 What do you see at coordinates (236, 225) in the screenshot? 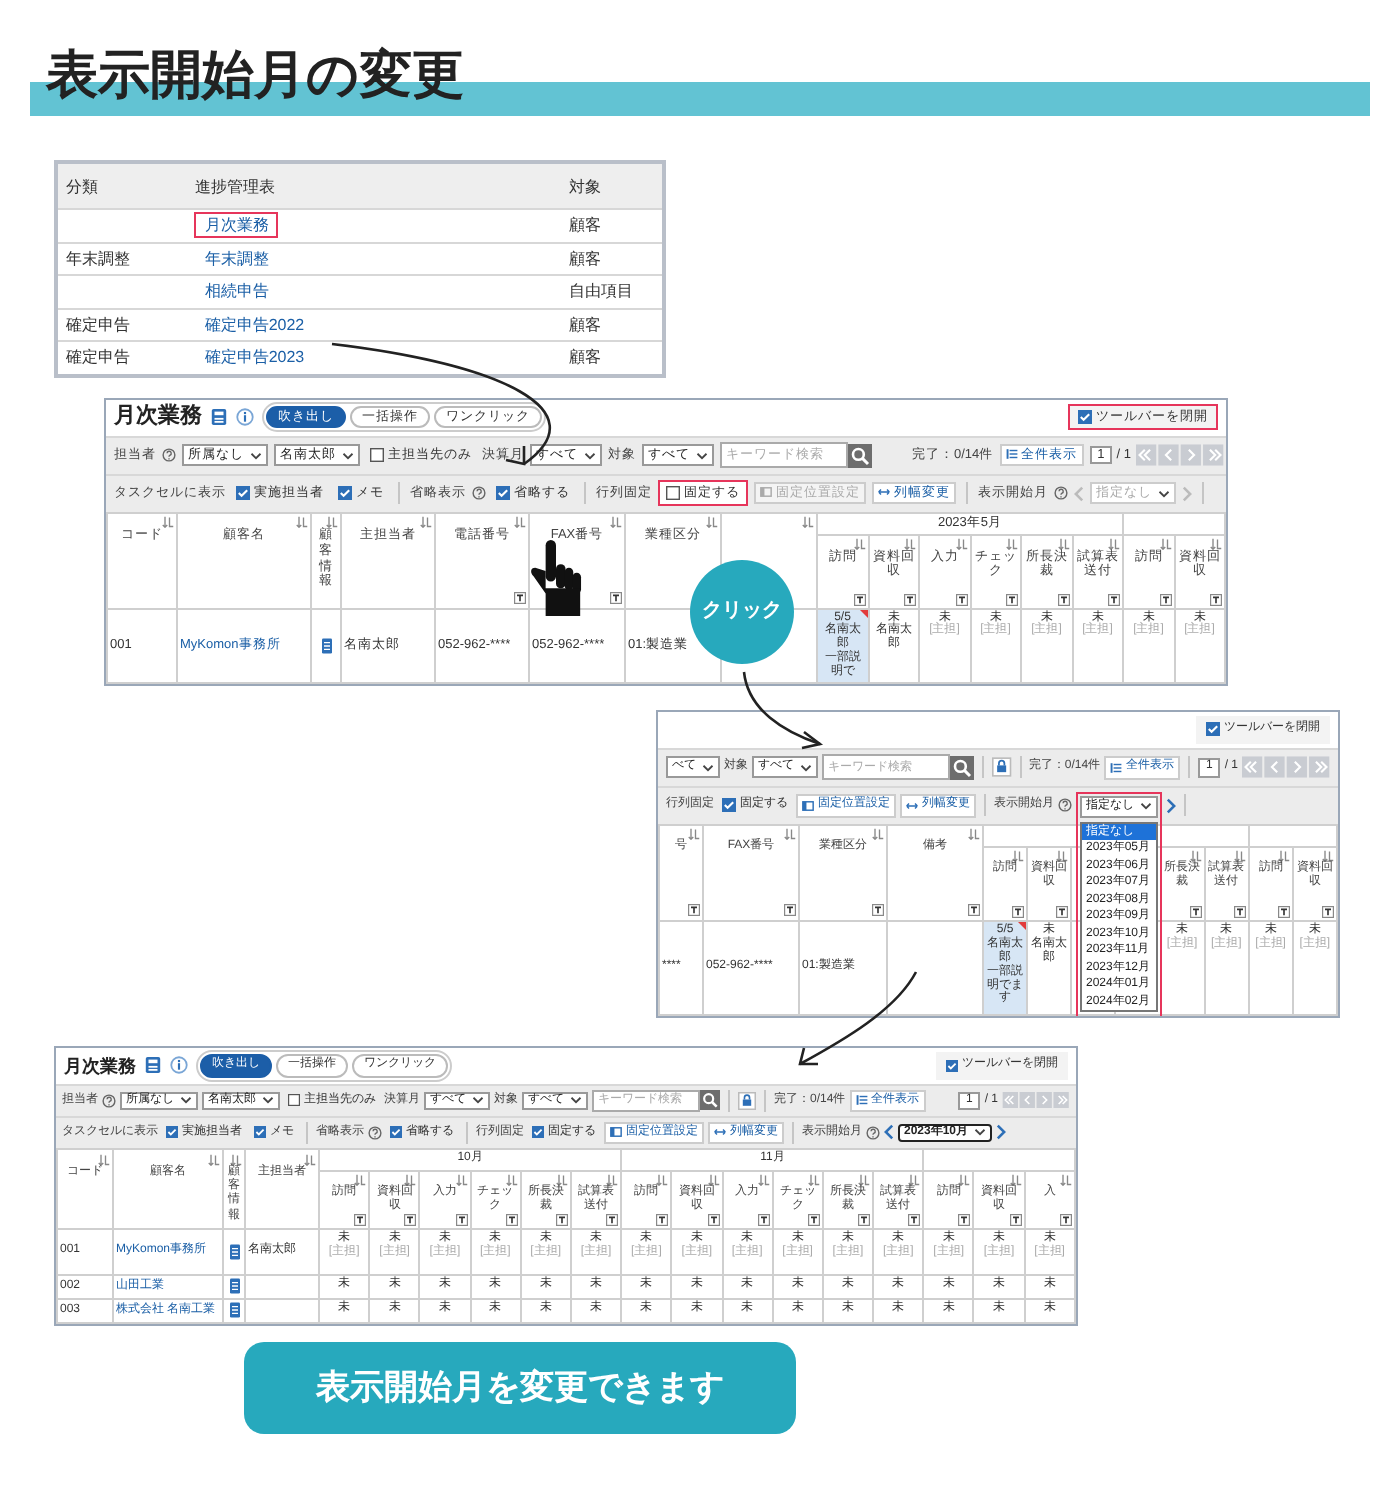
I see `sheet-link: 月次業務` at bounding box center [236, 225].